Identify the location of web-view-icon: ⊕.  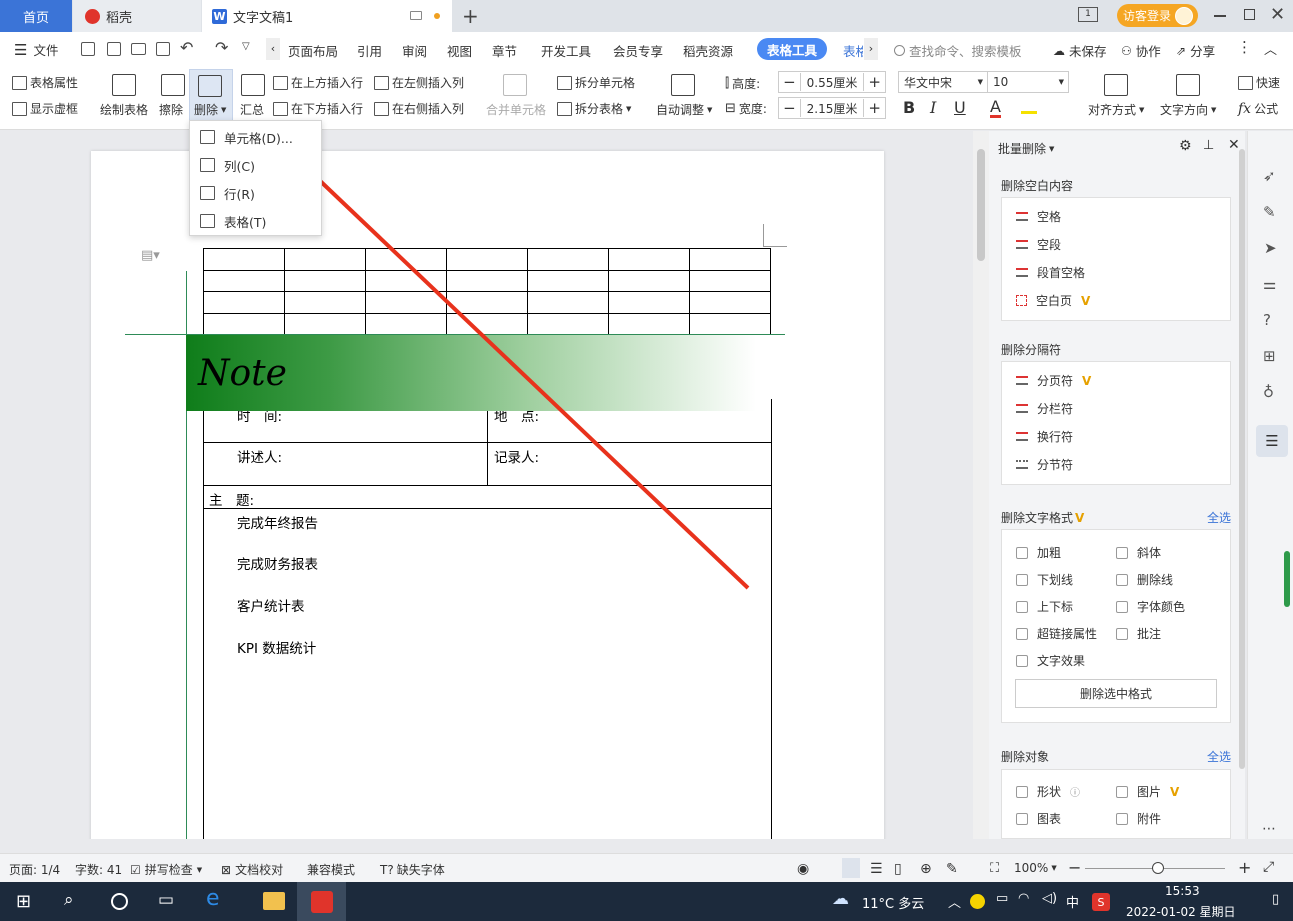
(926, 869).